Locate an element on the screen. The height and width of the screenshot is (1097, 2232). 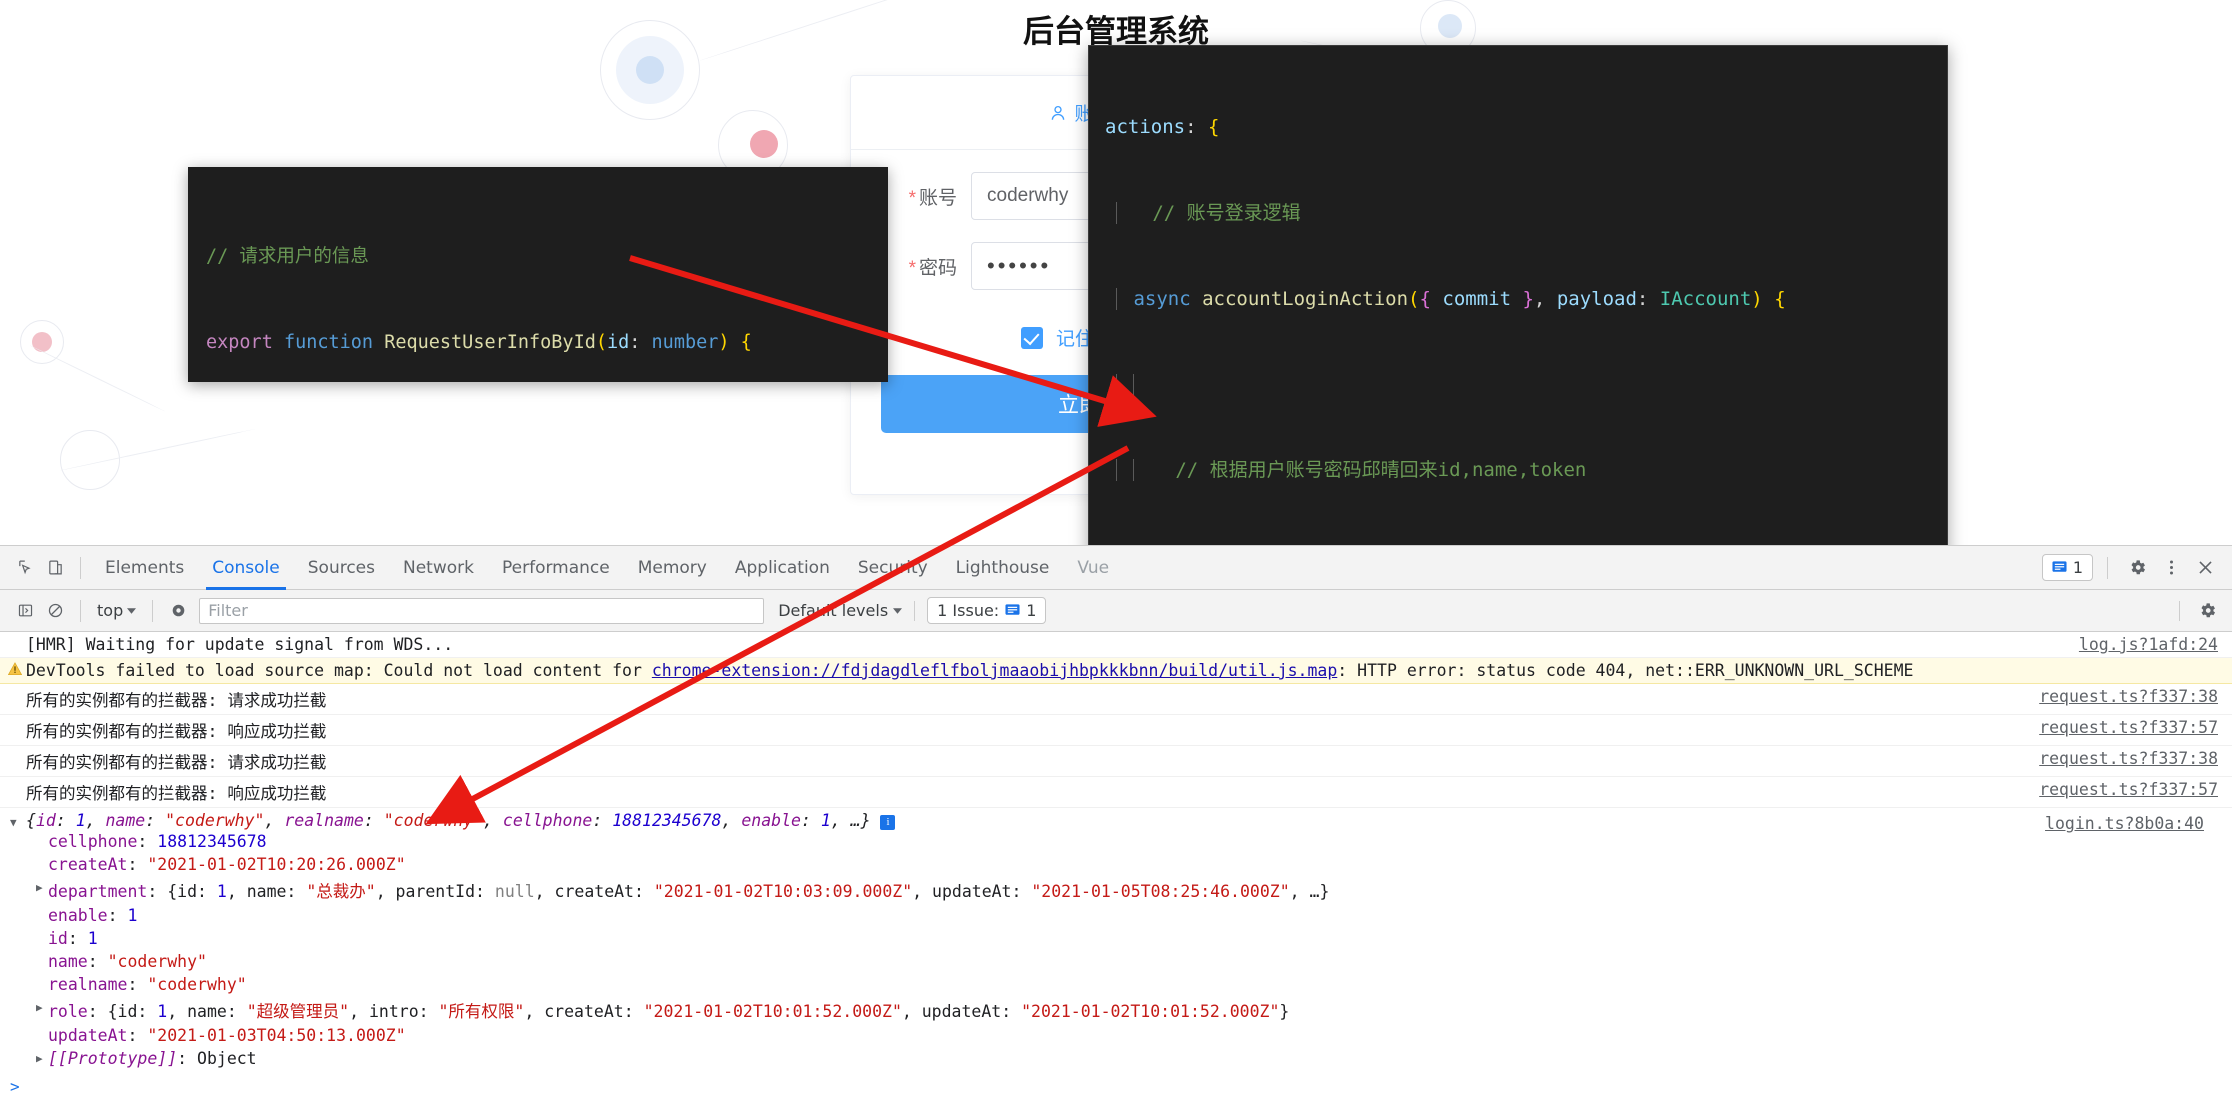
console-row-interceptor-3: 所有的实例都有的拦截器: 请求成功拦截 request.ts?f337:38 is located at coordinates (1116, 761).